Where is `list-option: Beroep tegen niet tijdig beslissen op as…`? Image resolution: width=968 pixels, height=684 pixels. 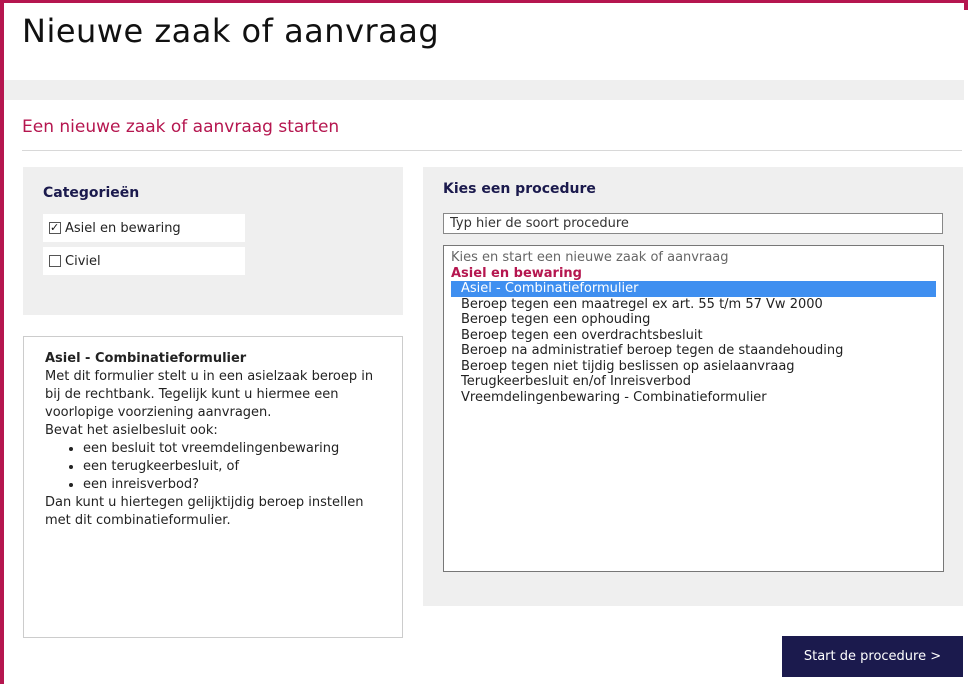
list-option: Beroep tegen niet tijdig beslissen op as… is located at coordinates (693, 367).